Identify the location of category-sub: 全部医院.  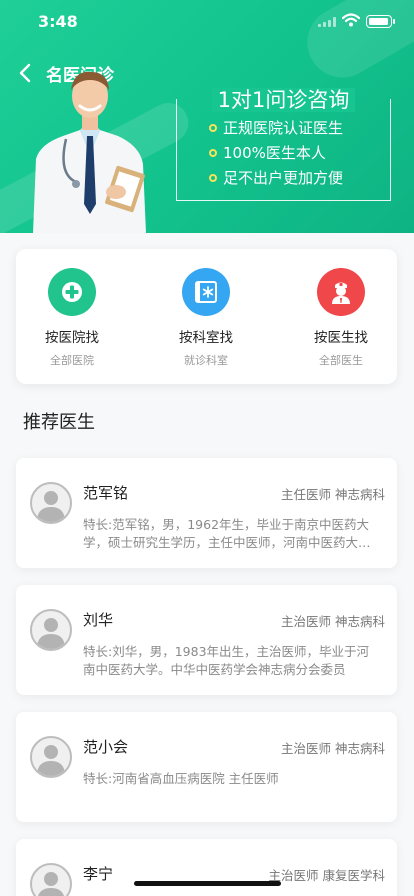
(72, 360).